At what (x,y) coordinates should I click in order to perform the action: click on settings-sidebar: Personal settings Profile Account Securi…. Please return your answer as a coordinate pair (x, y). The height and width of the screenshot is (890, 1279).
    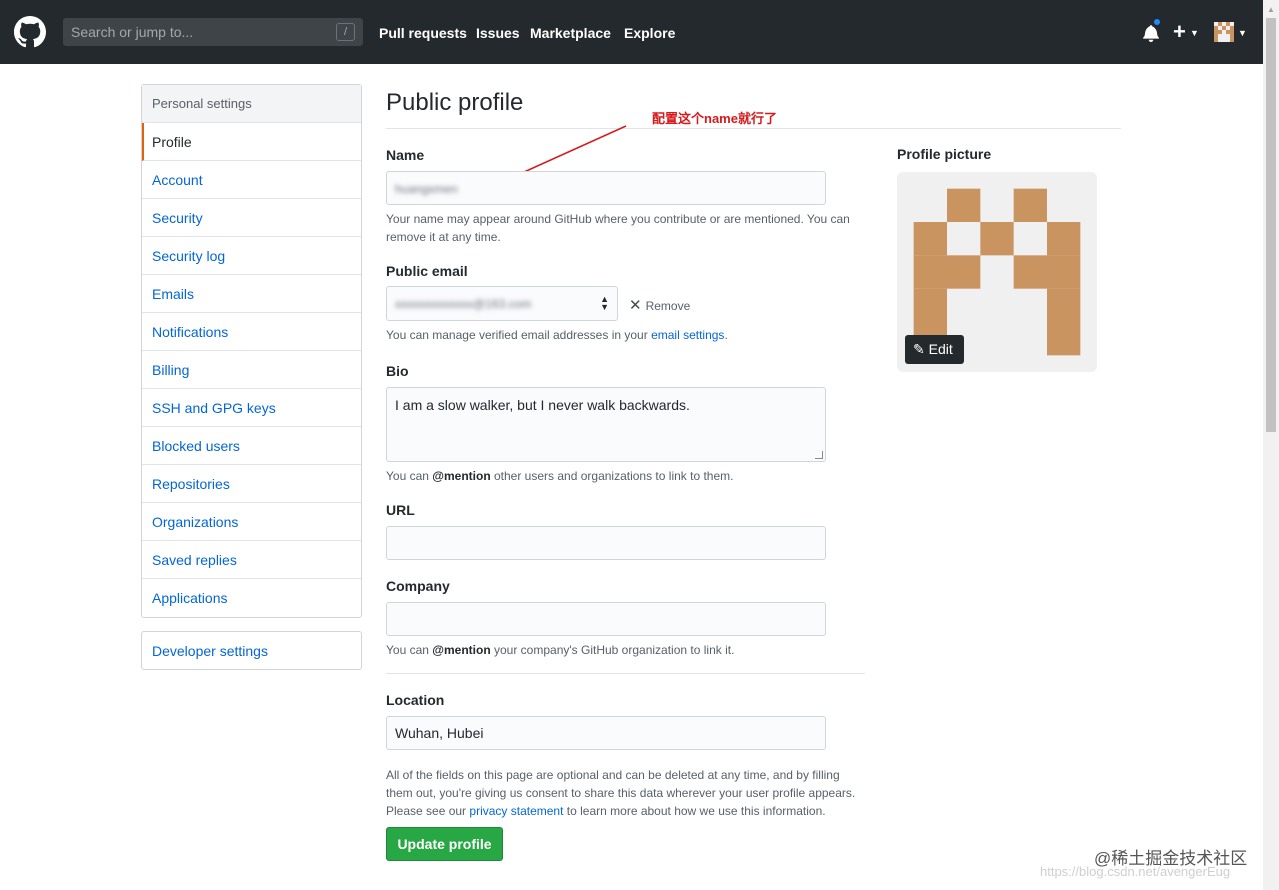
    Looking at the image, I should click on (251, 351).